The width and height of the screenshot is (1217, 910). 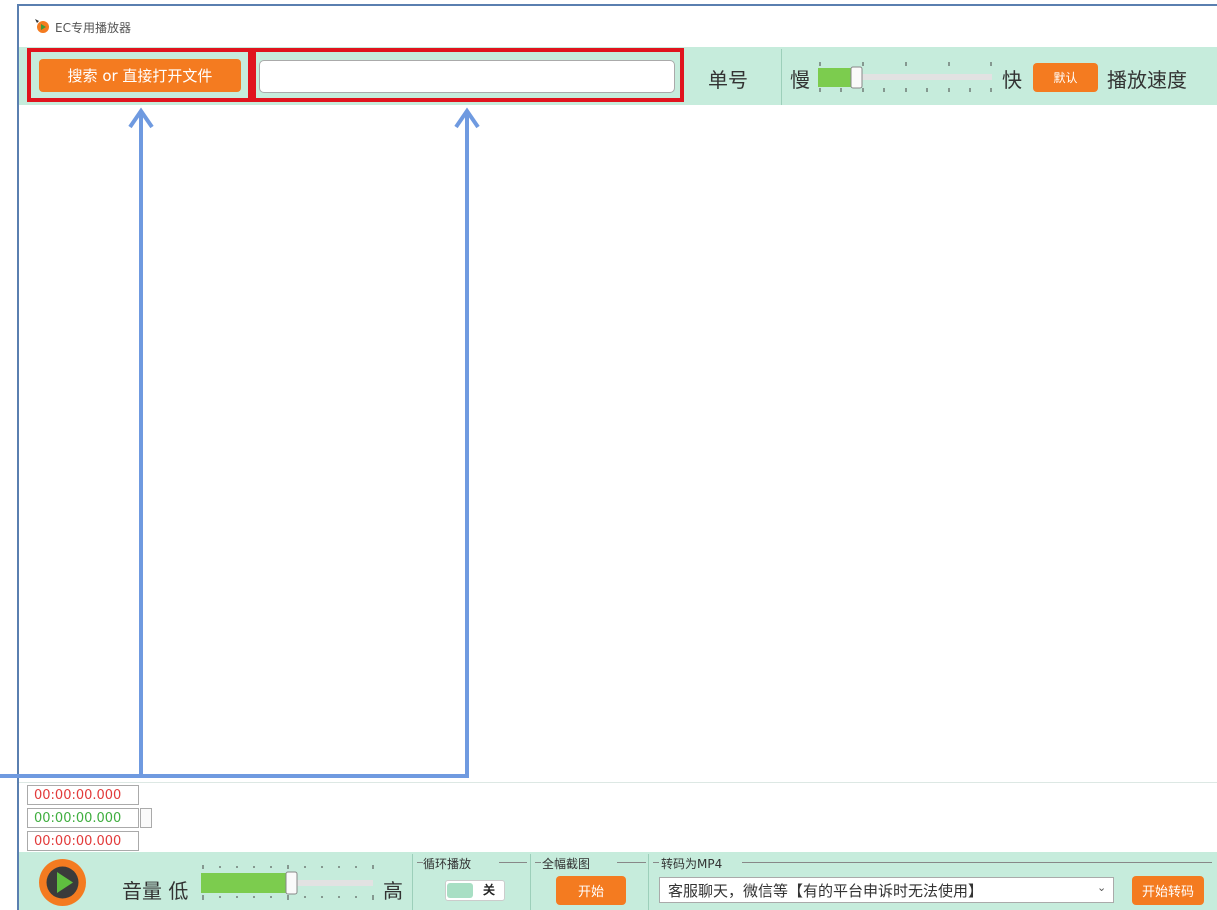 I want to click on loop-toggle-state: 关, so click(x=489, y=890).